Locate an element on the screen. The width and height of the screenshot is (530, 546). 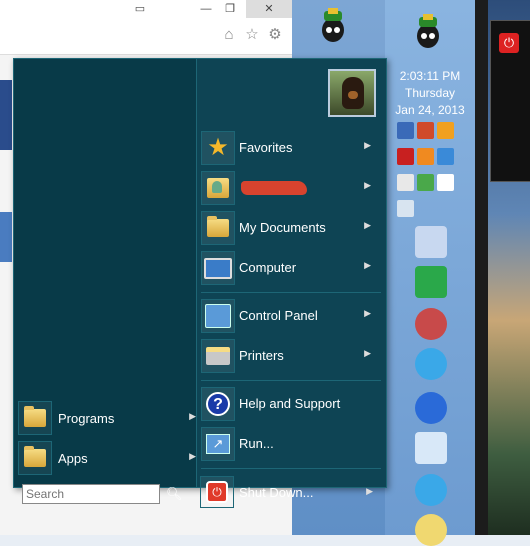
clock-time: 2:03:11 PM is located at coordinates (430, 76).